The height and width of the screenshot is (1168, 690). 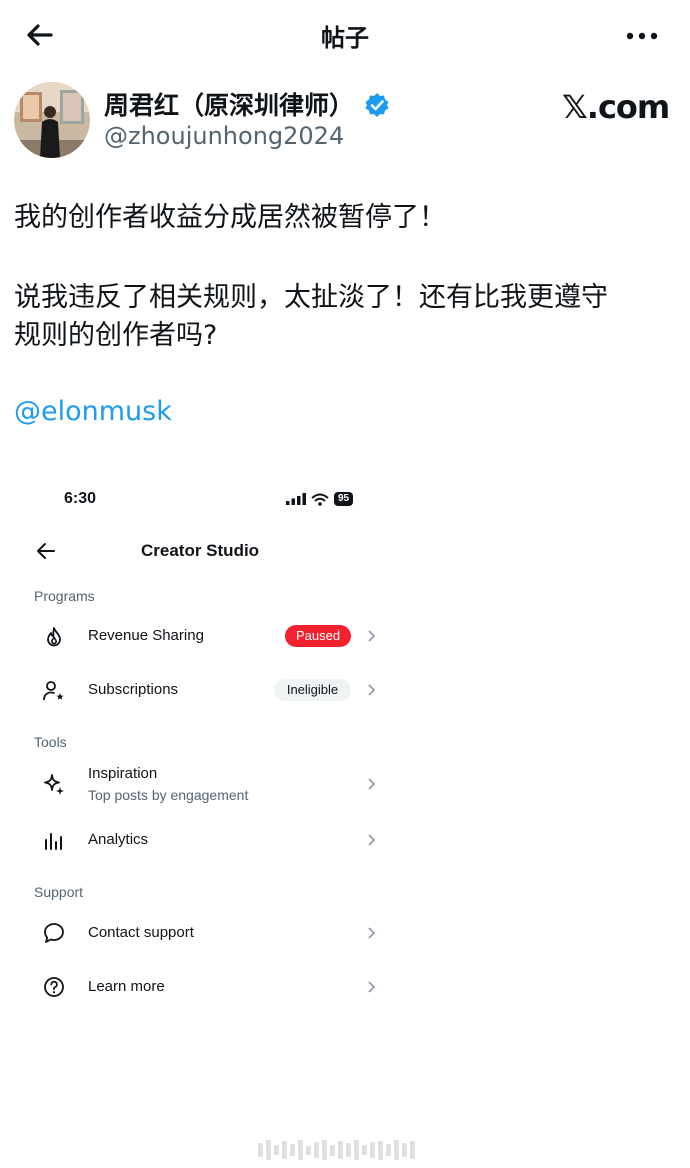 What do you see at coordinates (146, 635) in the screenshot?
I see `revenue-sharing-label: Revenue Sharing` at bounding box center [146, 635].